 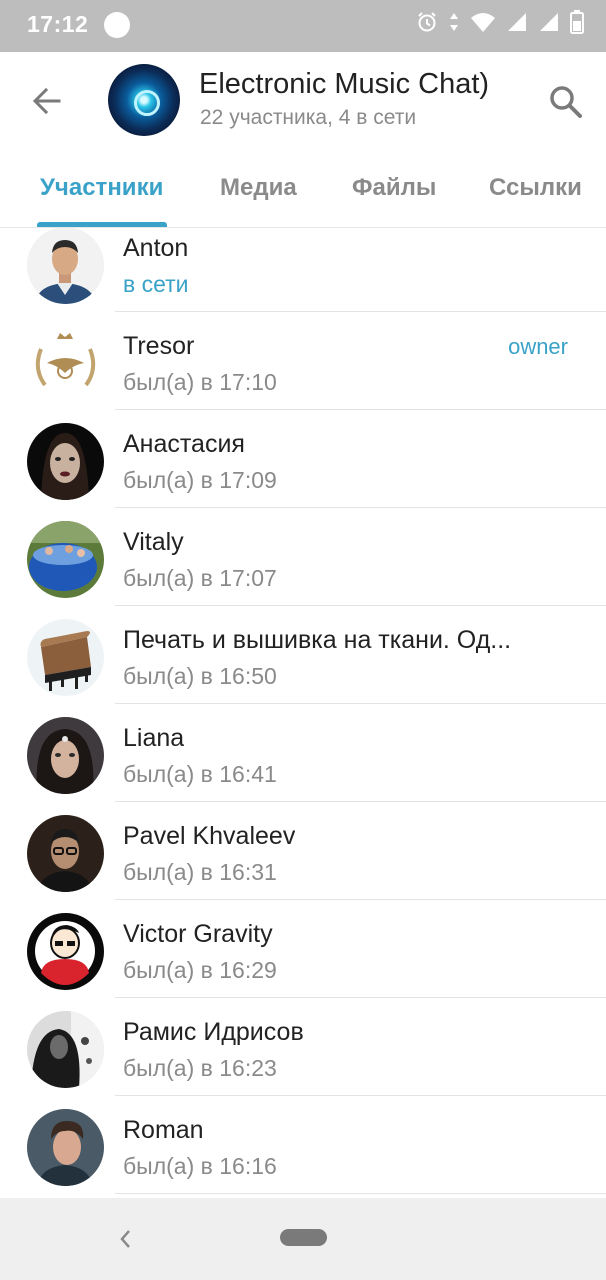 I want to click on nav-home-pill, so click(x=303, y=1237).